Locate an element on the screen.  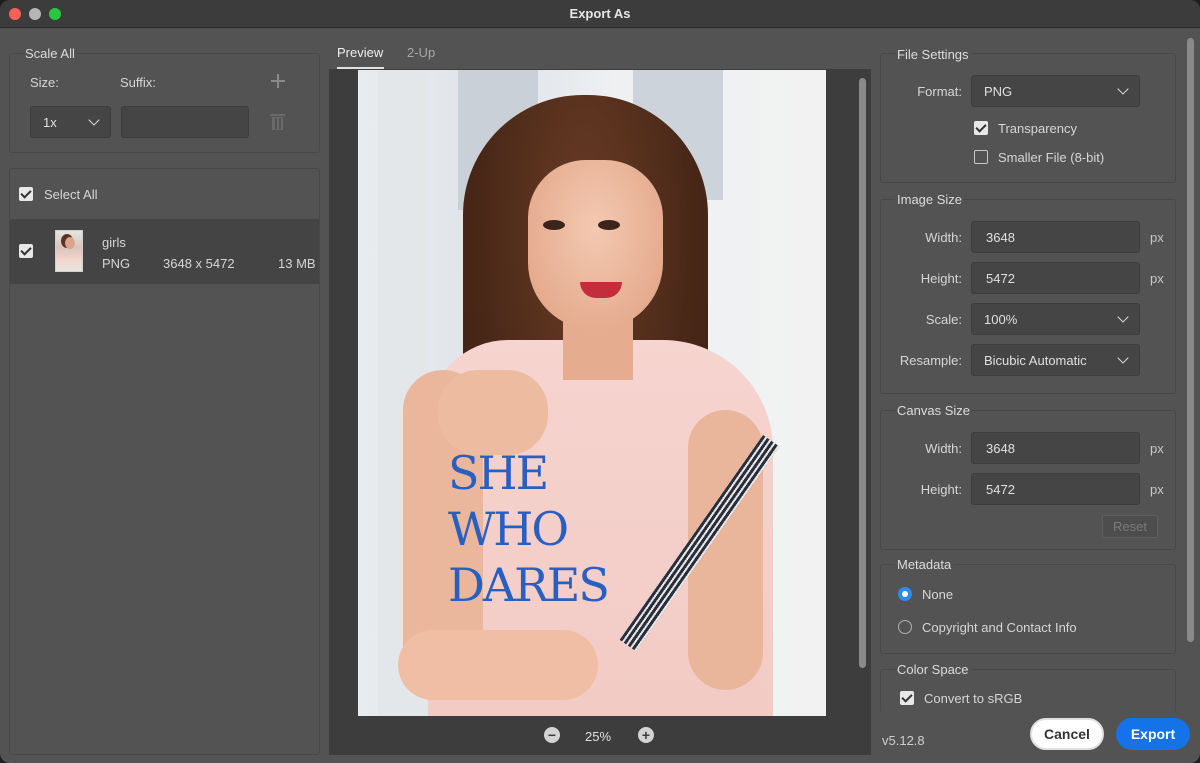
transparency-checkbox is located at coordinates (981, 128).